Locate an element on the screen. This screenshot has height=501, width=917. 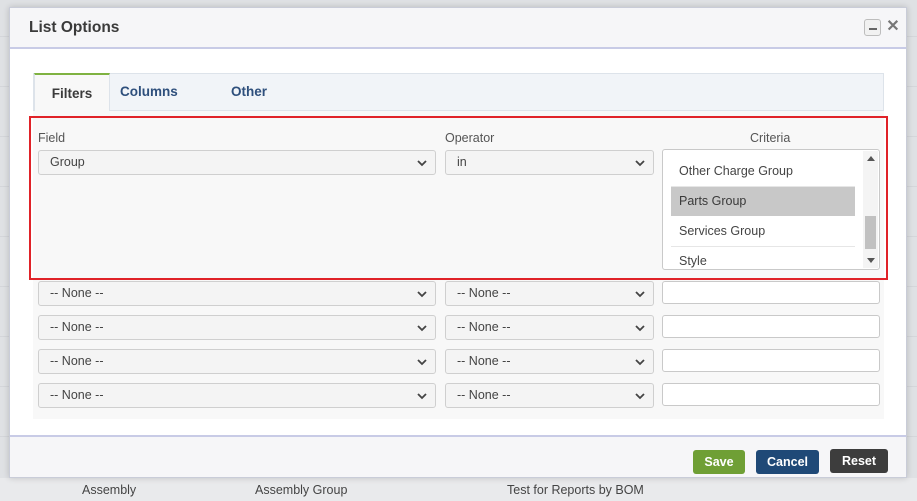
criteria-option: Services Group is located at coordinates (763, 231).